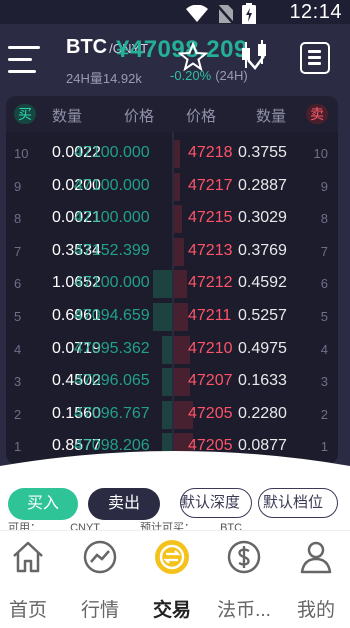 The width and height of the screenshot is (350, 628). Describe the element at coordinates (197, 13) in the screenshot. I see `wifi-icon` at that location.